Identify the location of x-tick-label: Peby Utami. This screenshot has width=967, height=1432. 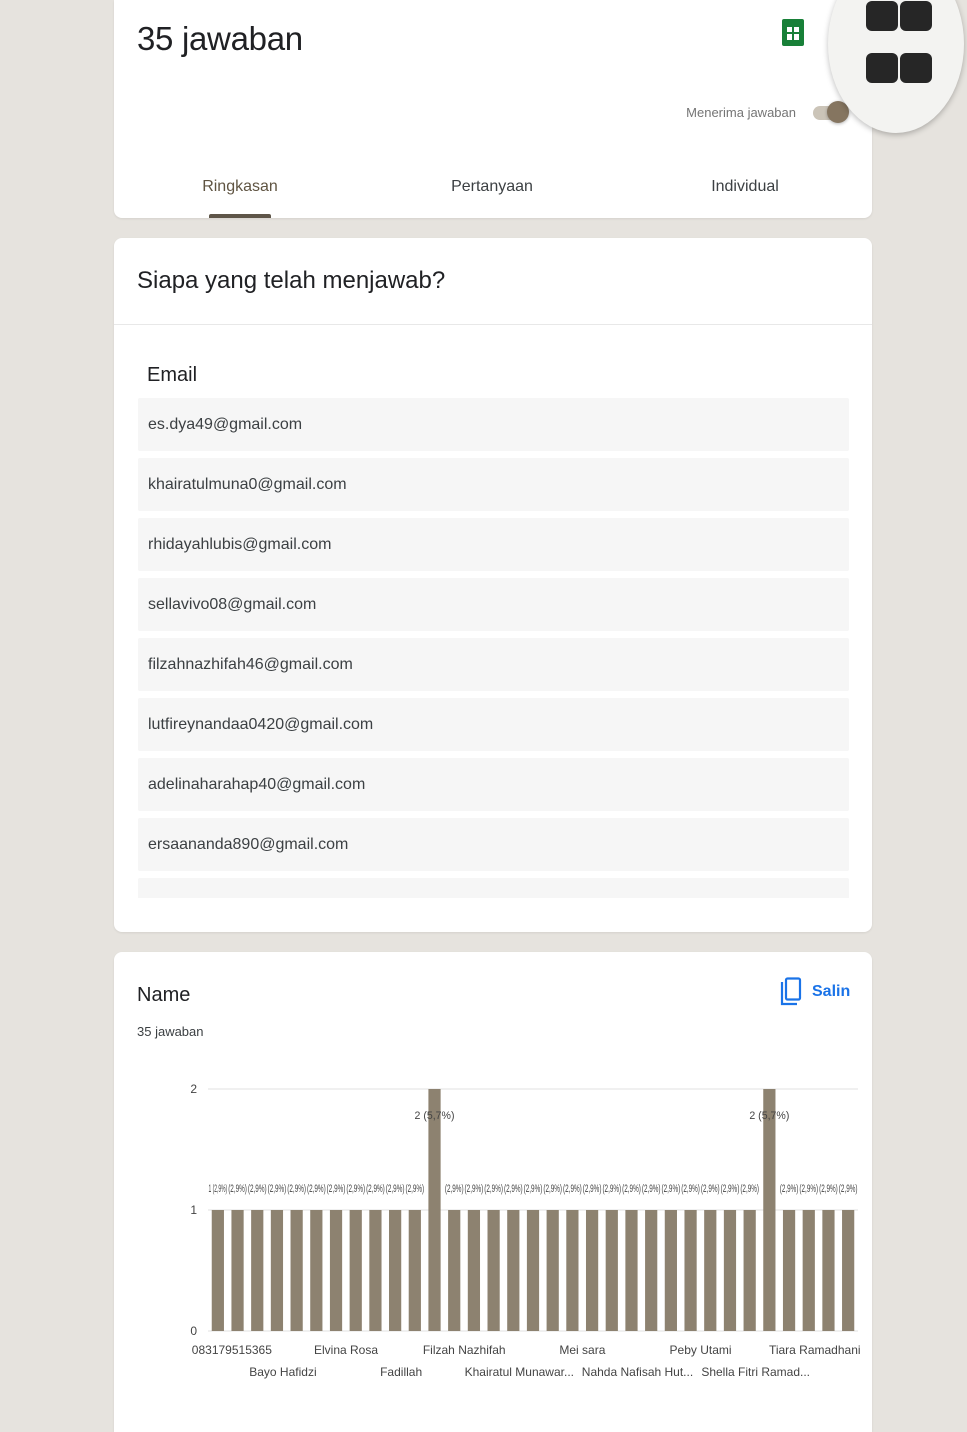
(701, 1350).